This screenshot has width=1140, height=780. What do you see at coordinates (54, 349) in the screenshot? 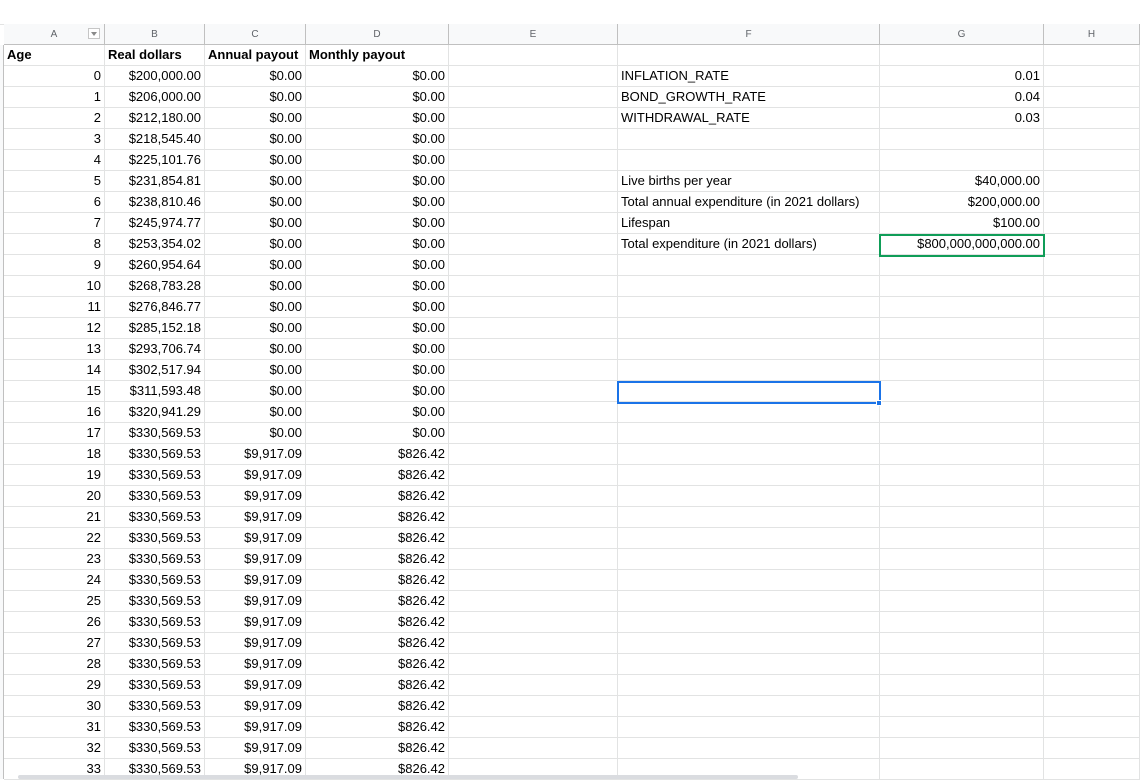
I see `cell-age: 13` at bounding box center [54, 349].